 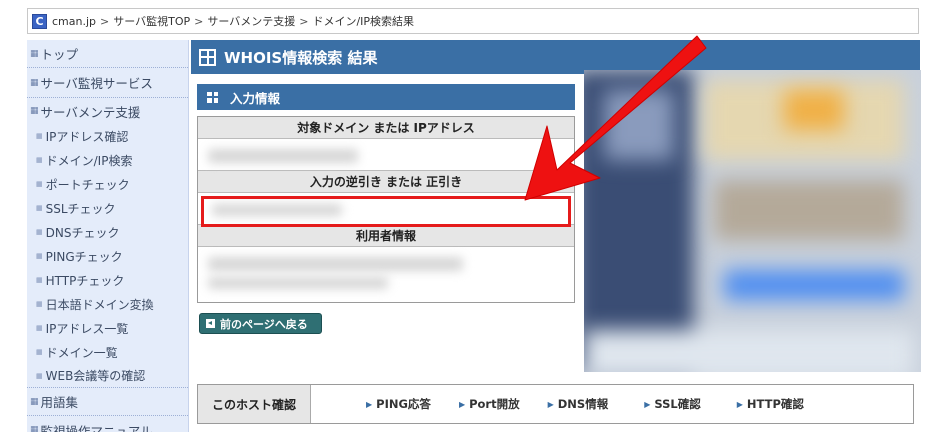 What do you see at coordinates (87, 328) in the screenshot?
I see `sidebar-item-label: IPアドレス一覧` at bounding box center [87, 328].